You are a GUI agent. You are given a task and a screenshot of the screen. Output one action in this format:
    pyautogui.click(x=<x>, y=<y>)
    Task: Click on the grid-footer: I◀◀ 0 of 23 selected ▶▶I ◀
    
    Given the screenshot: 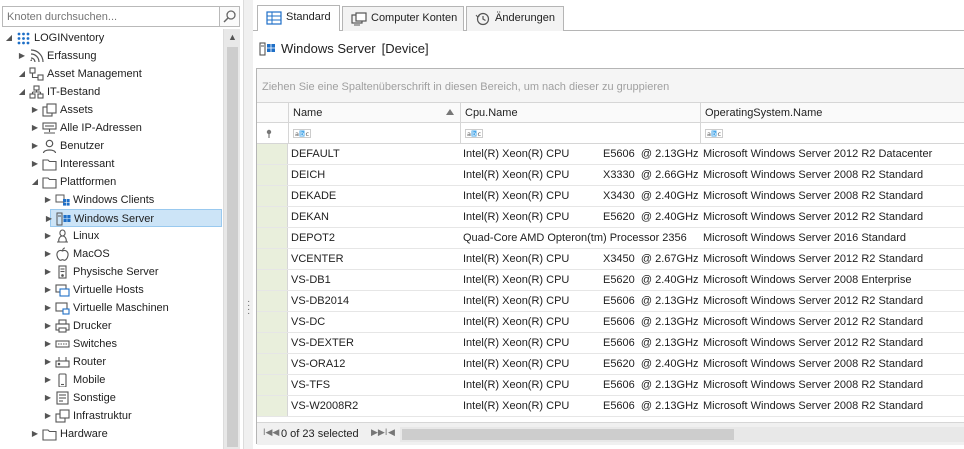 What is the action you would take?
    pyautogui.click(x=610, y=433)
    